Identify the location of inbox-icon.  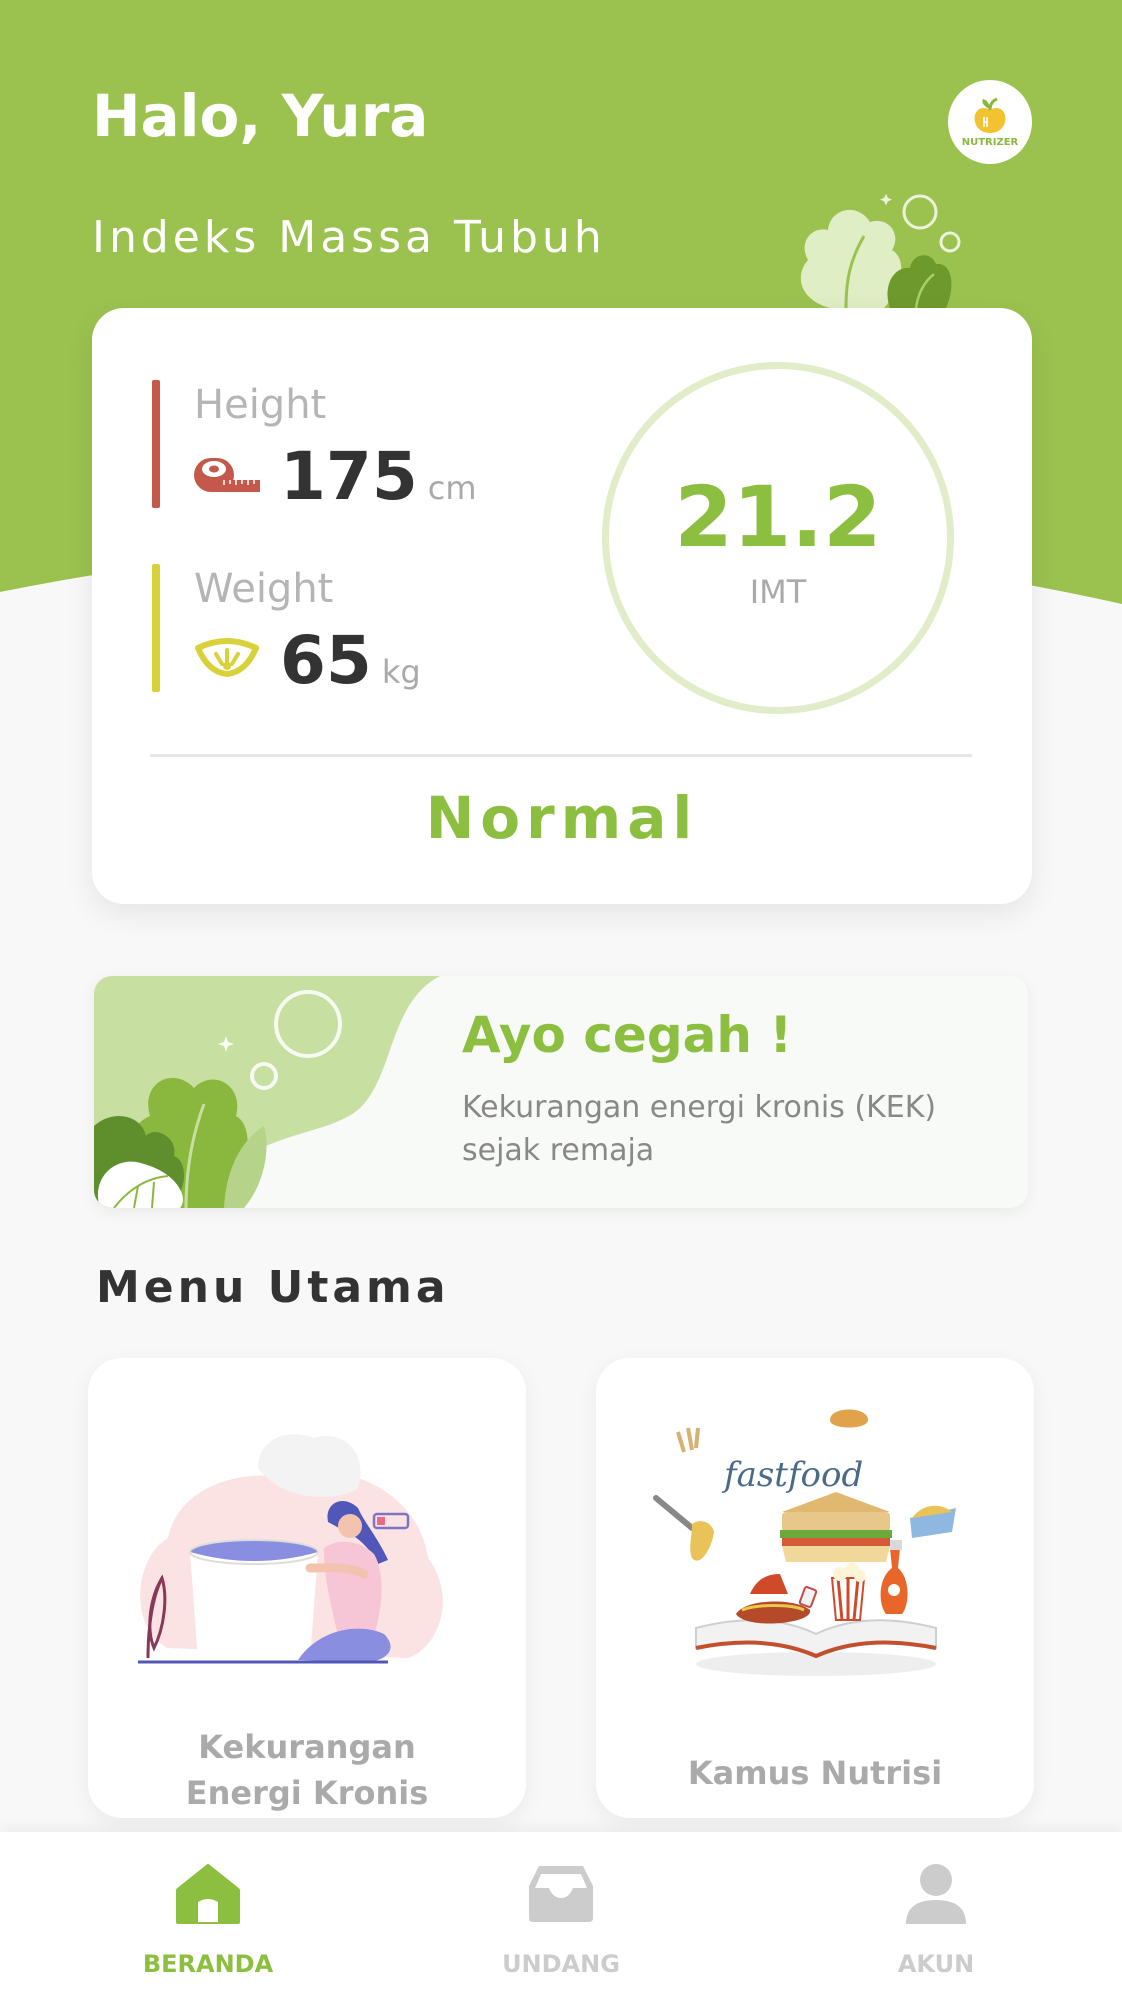
(561, 1894).